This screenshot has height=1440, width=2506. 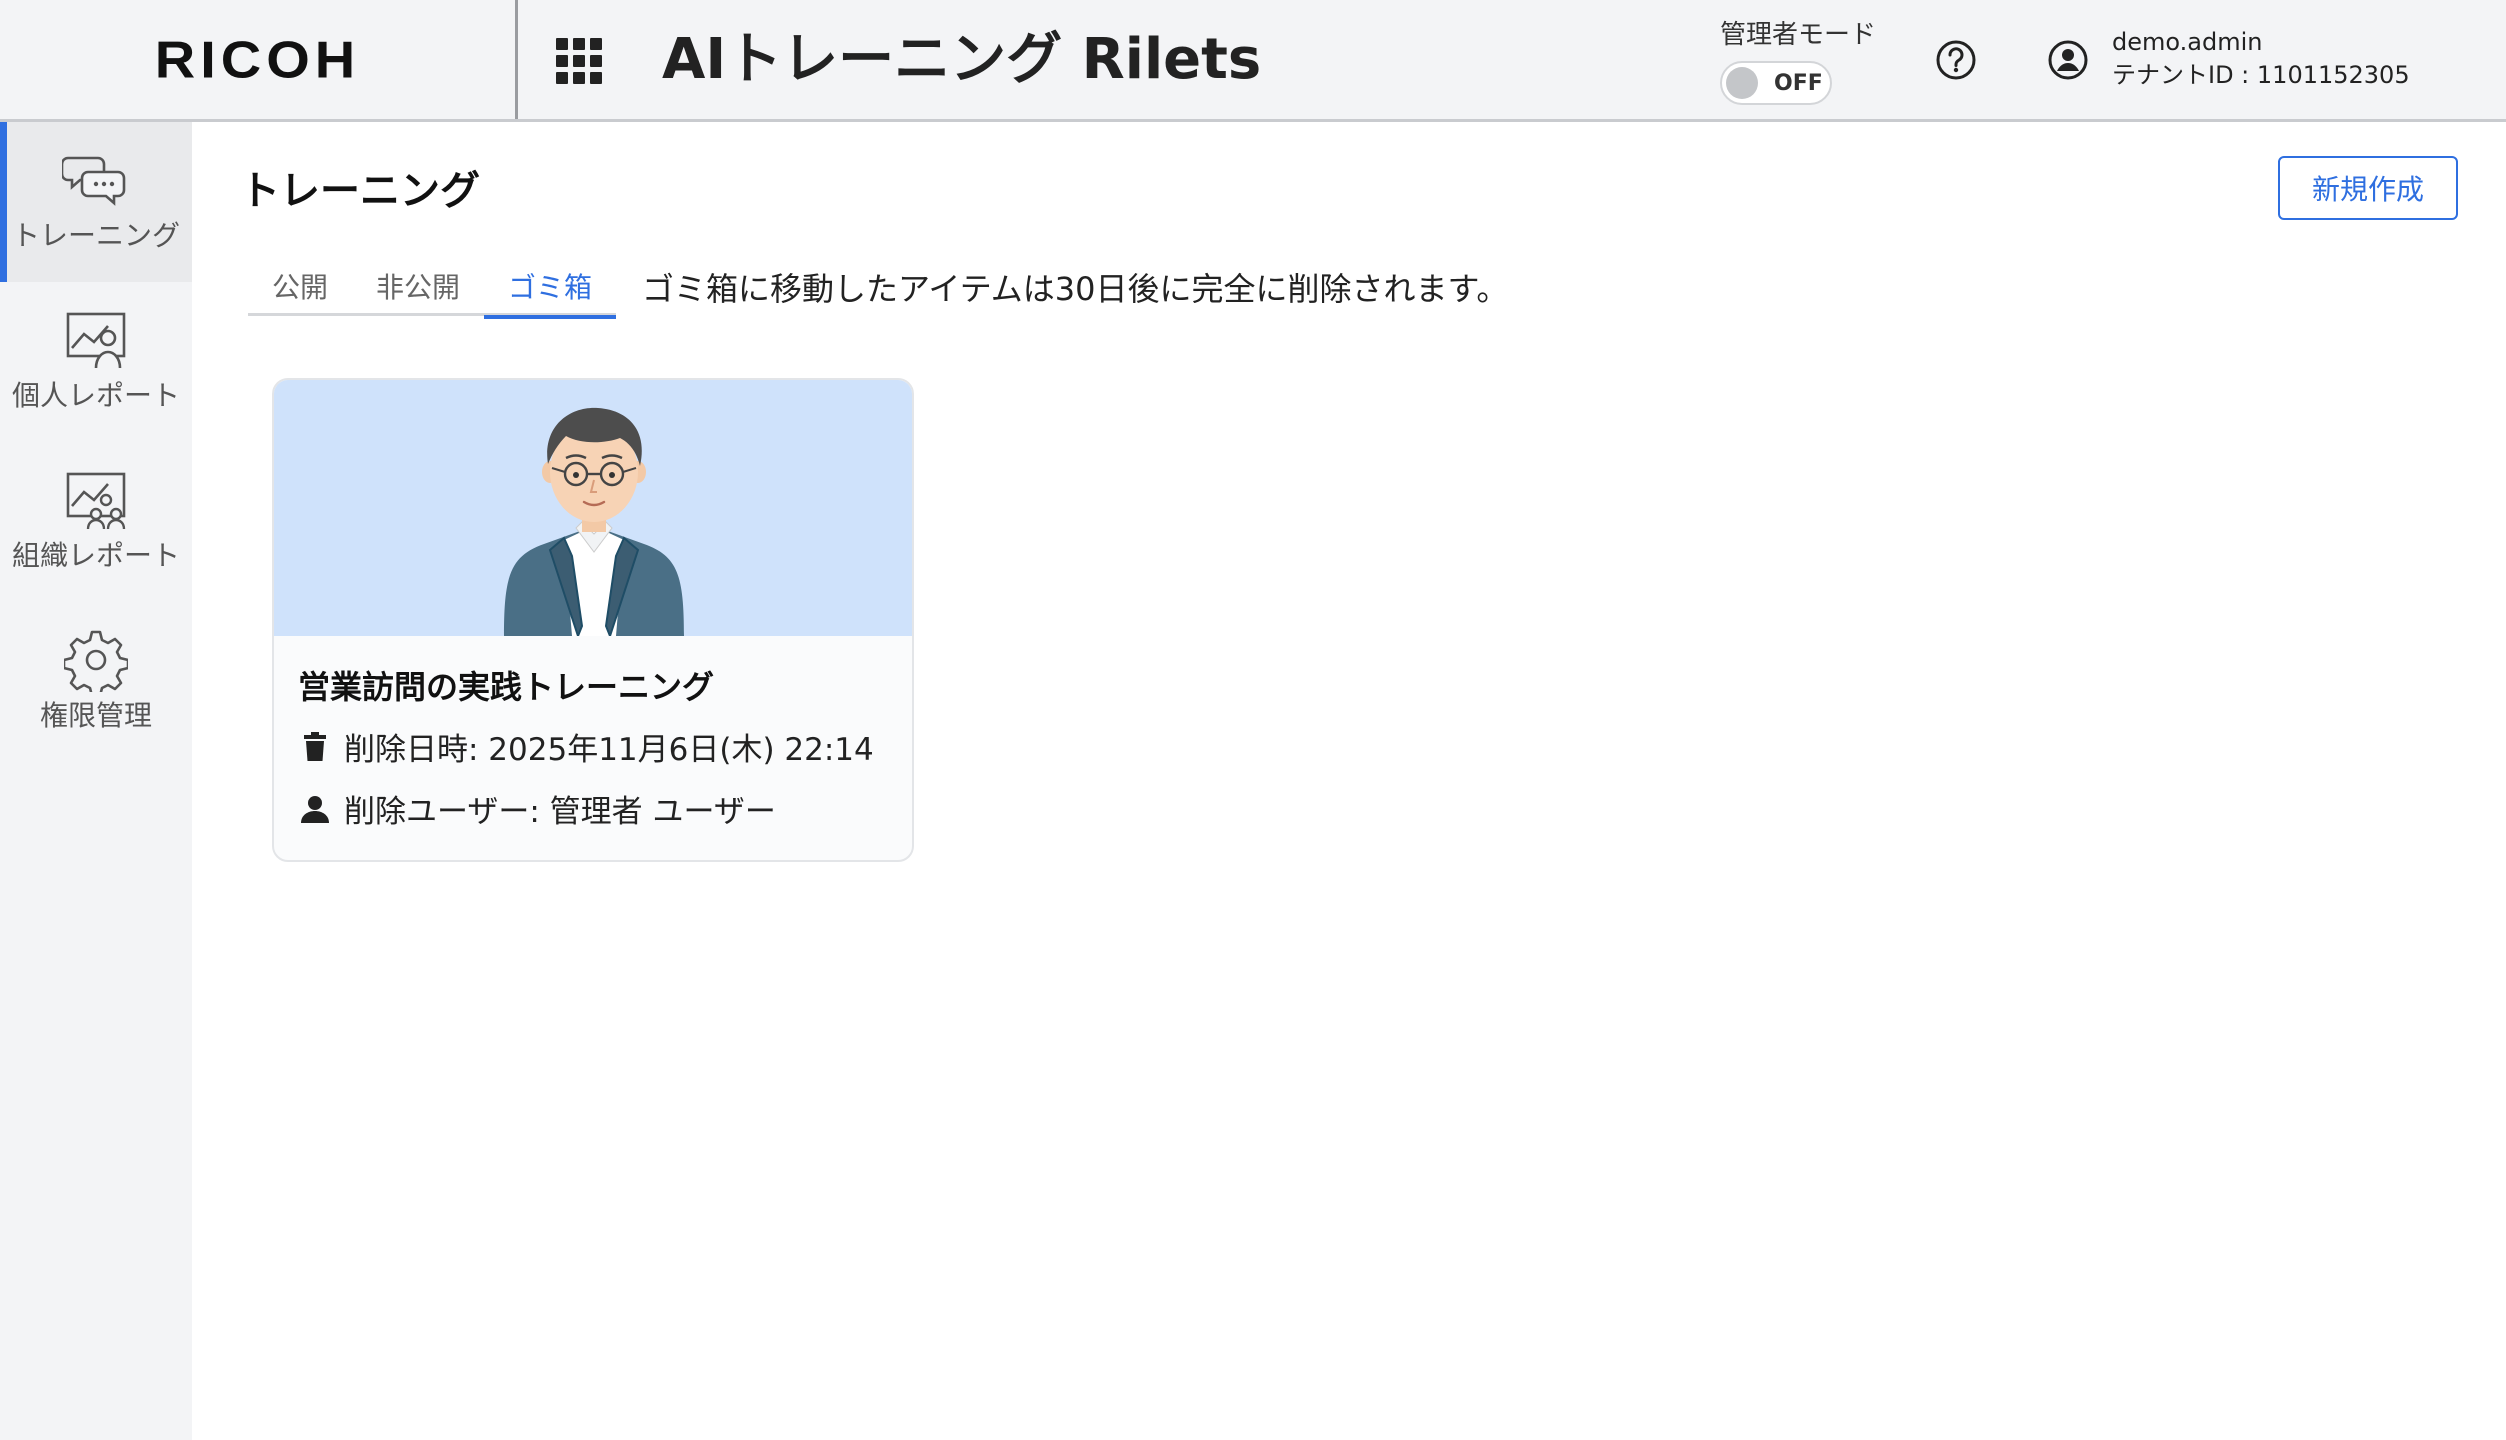 What do you see at coordinates (560, 812) in the screenshot?
I see `deleted-by-text: 削除ユーザー: 管理者 ユーザー` at bounding box center [560, 812].